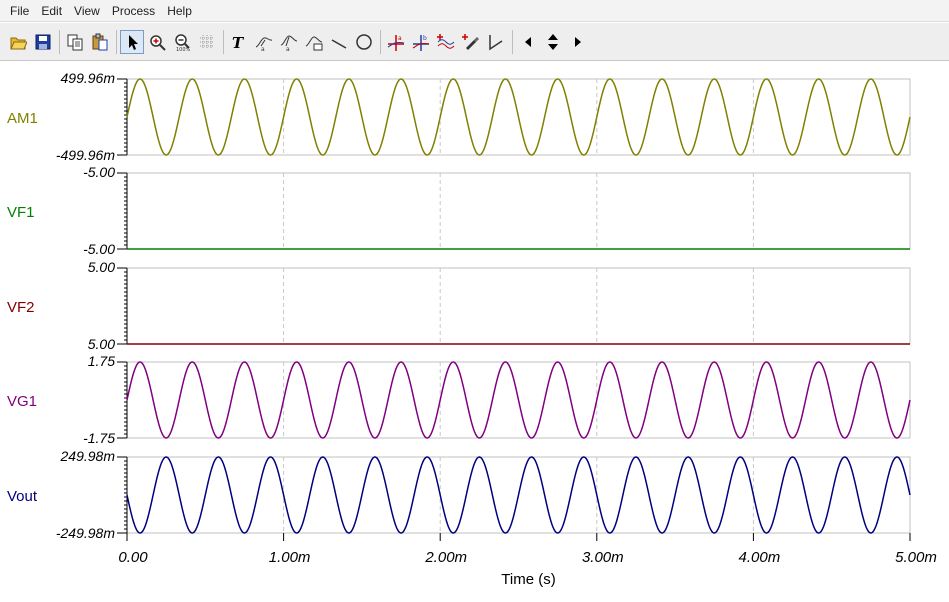 The height and width of the screenshot is (602, 949). I want to click on y-tick-label-top: 249.98m, so click(88, 456).